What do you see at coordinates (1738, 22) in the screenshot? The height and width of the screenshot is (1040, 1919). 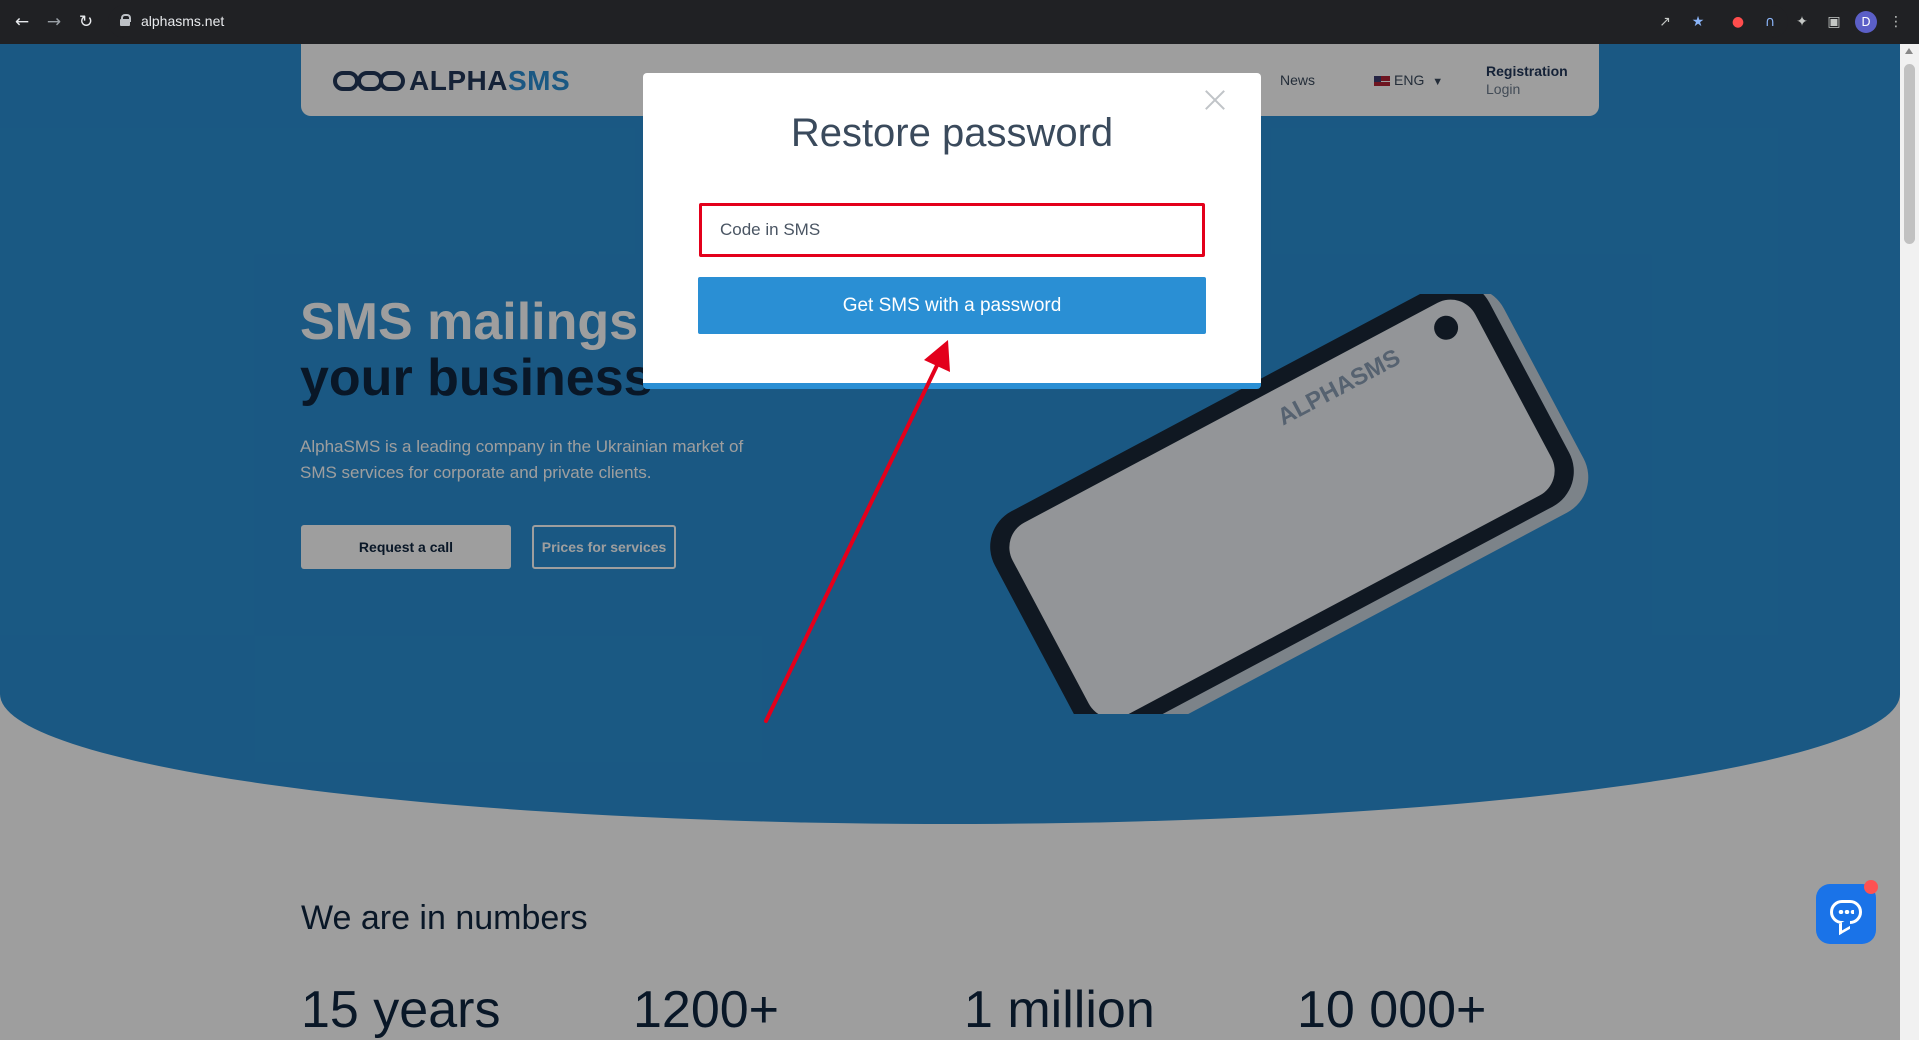 I see `extension-red-icon: ●` at bounding box center [1738, 22].